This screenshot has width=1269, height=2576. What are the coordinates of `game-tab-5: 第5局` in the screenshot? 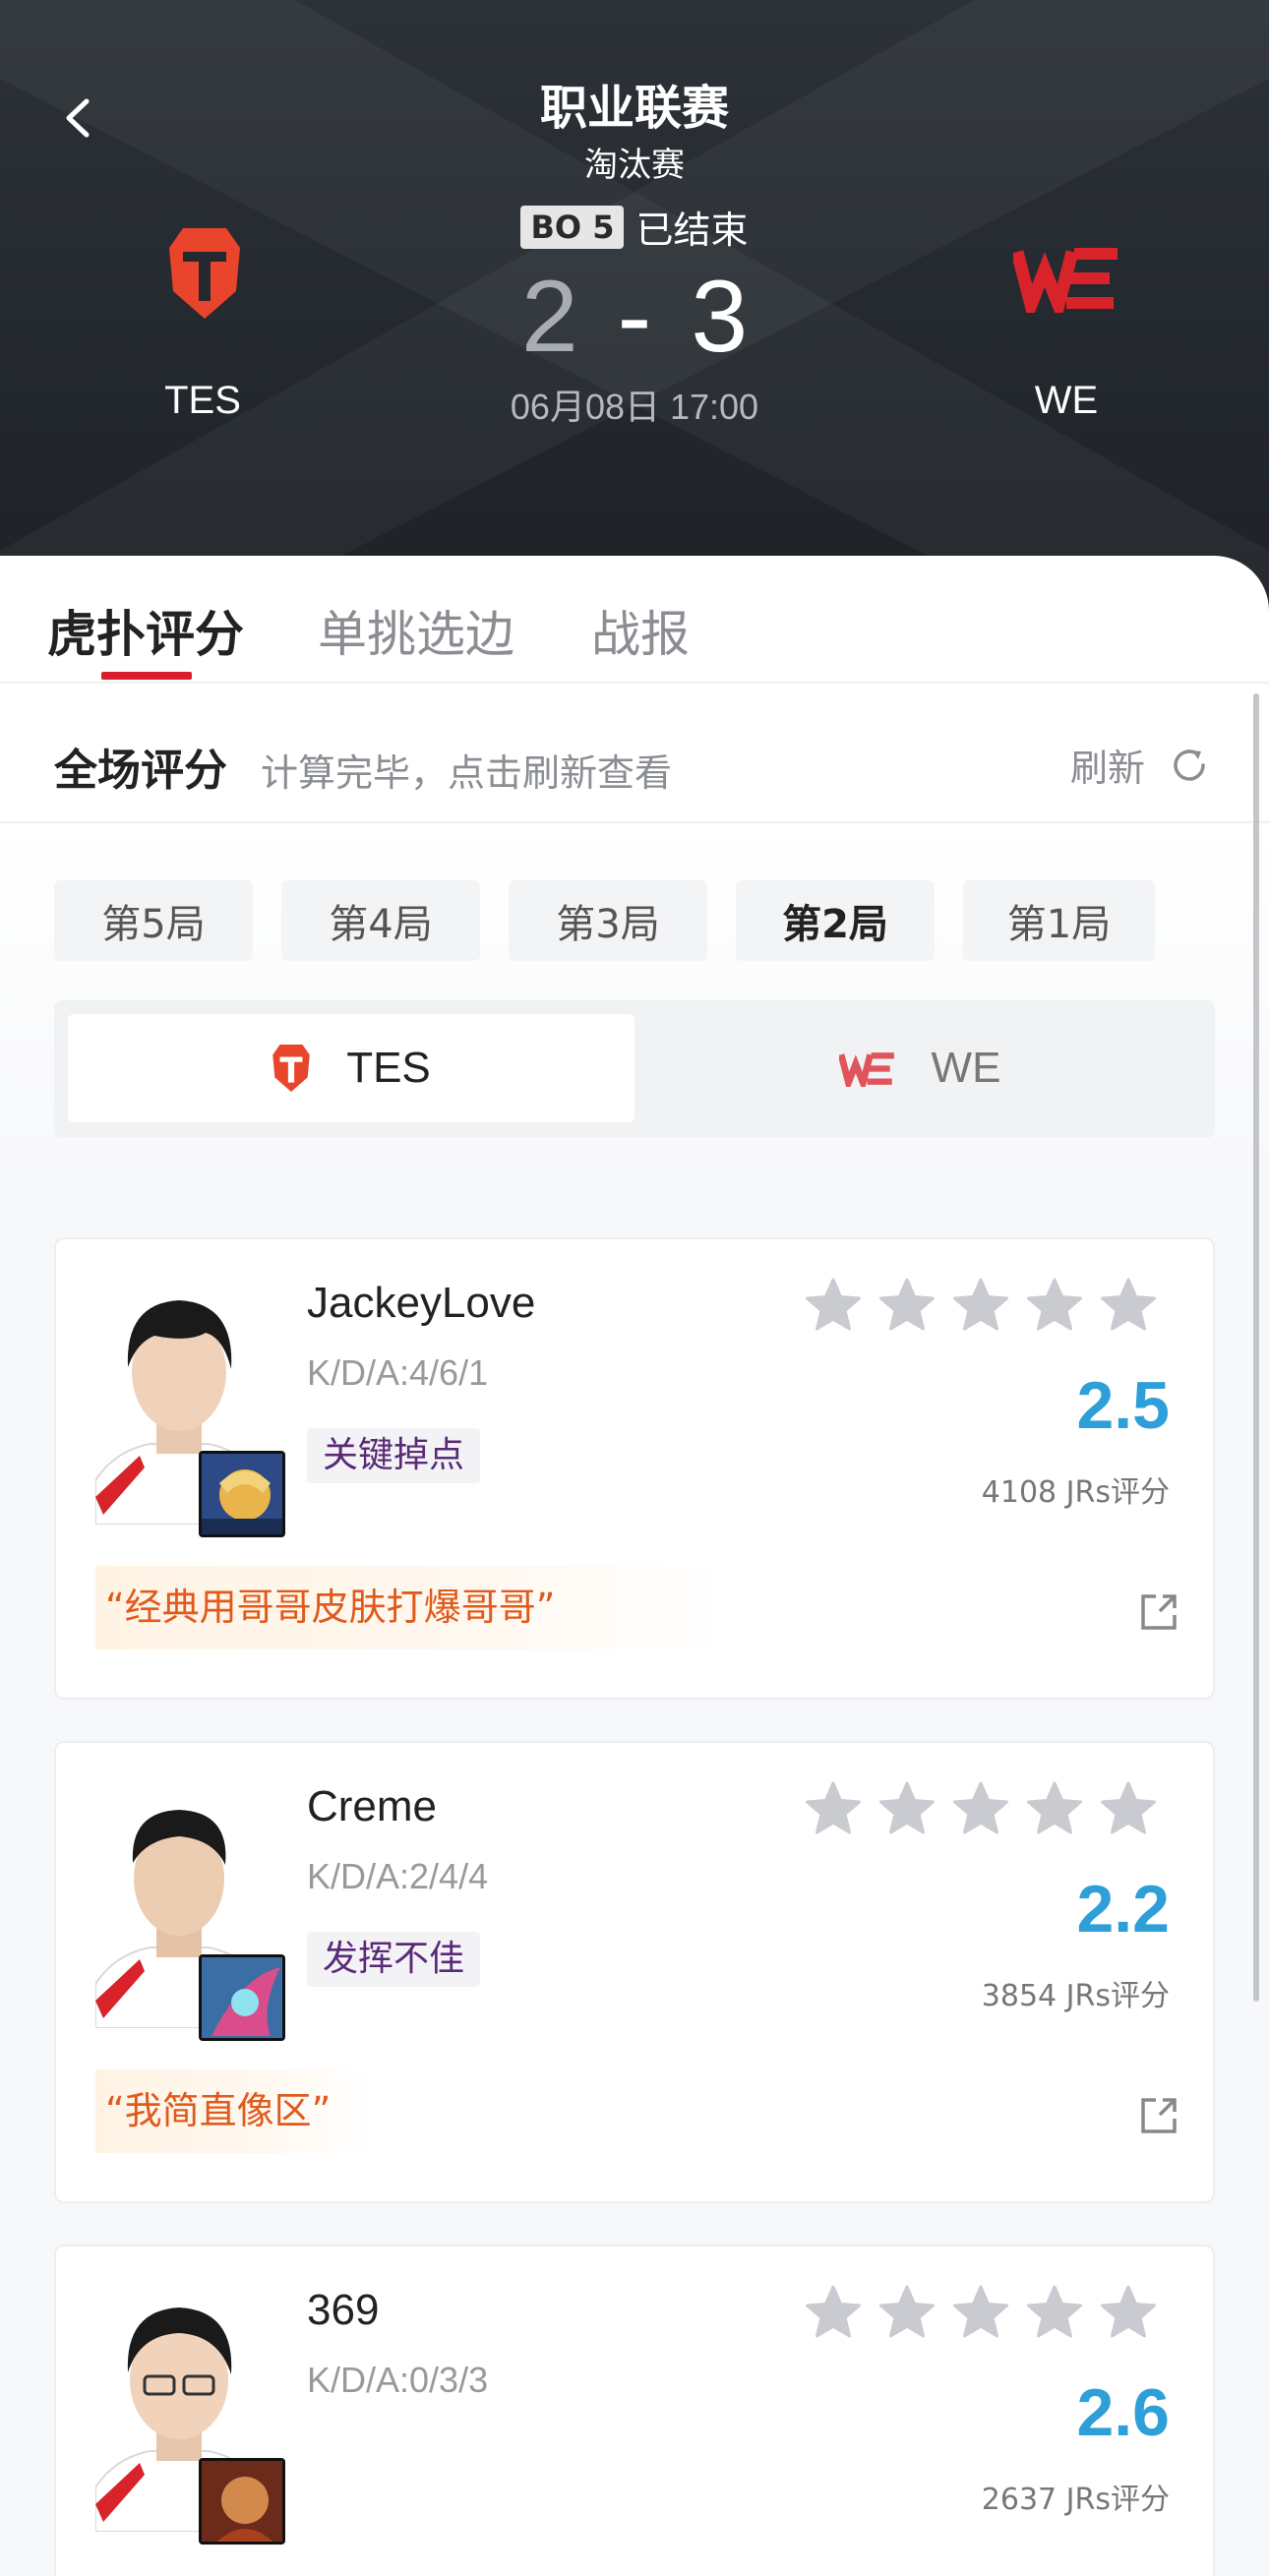 It's located at (153, 921).